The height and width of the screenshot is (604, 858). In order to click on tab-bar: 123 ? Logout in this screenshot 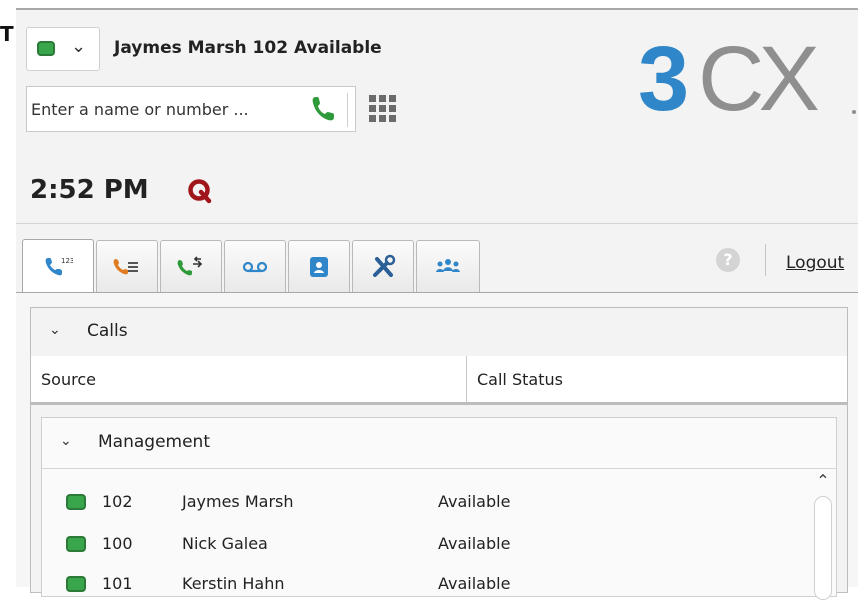, I will do `click(437, 258)`.